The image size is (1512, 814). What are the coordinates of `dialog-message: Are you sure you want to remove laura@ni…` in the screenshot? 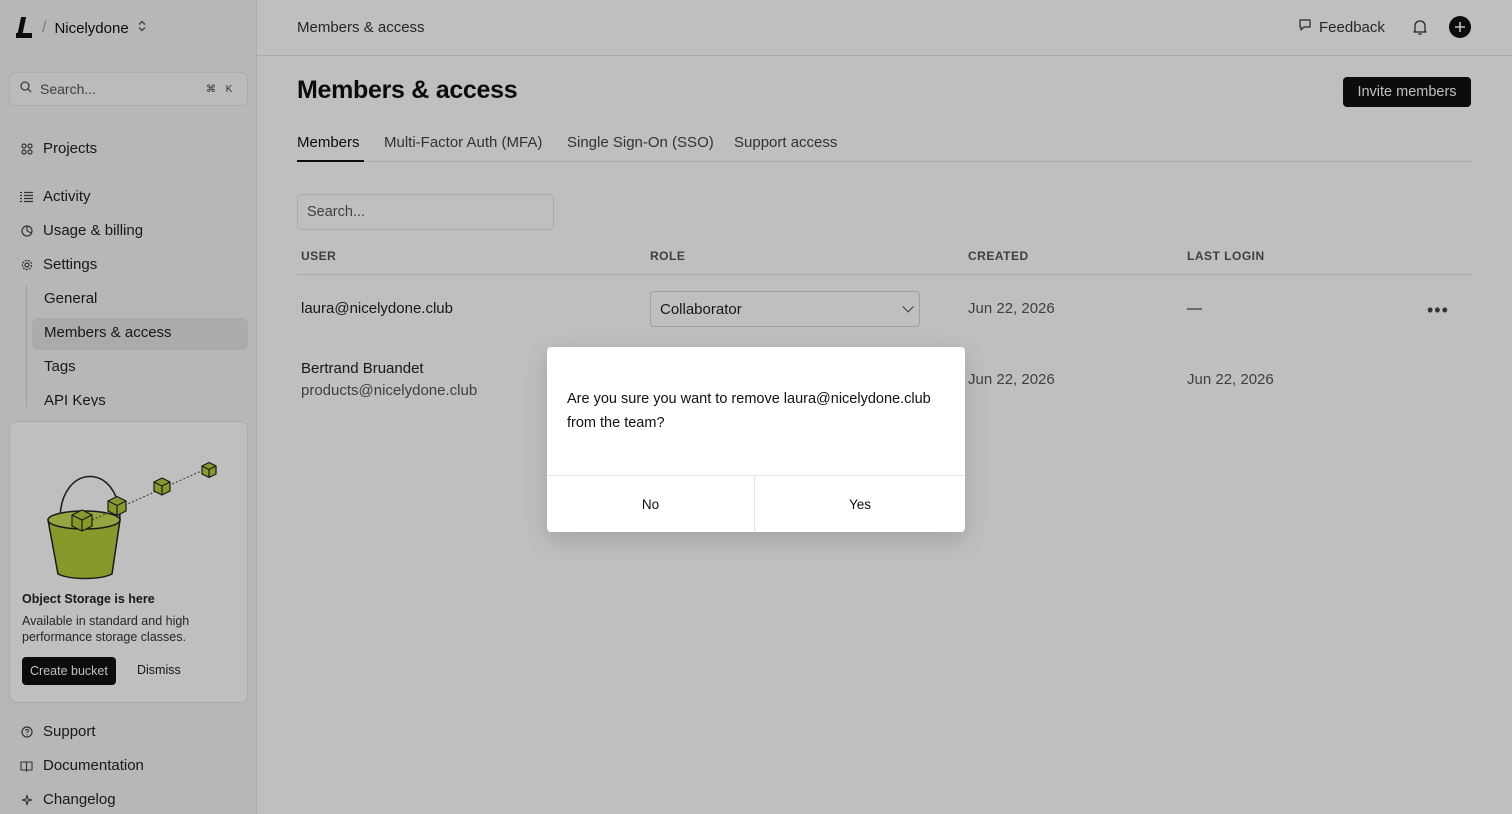 It's located at (749, 411).